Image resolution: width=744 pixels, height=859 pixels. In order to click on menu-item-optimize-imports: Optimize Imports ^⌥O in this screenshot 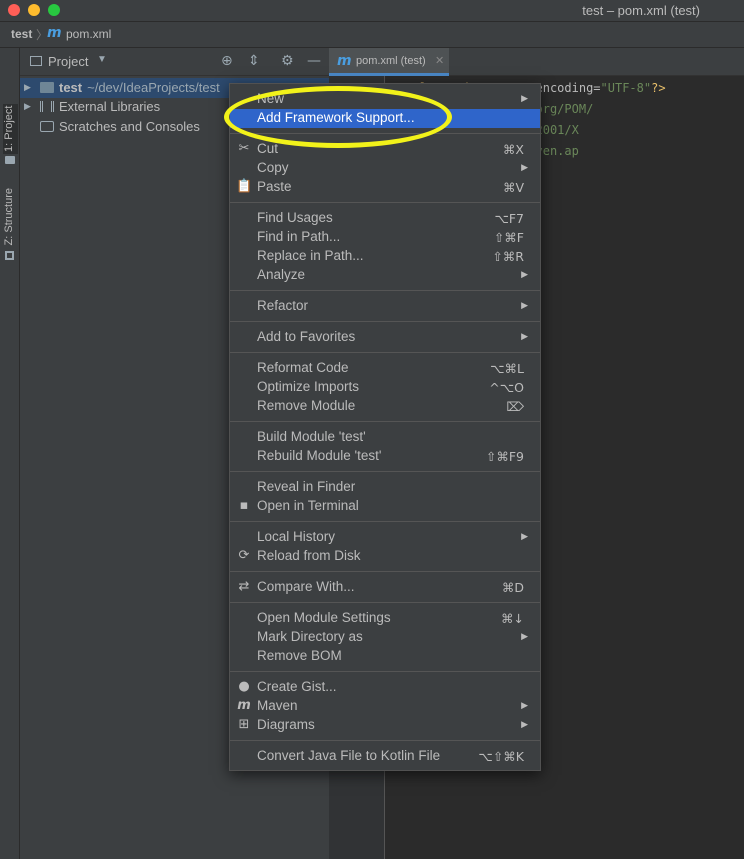, I will do `click(385, 387)`.